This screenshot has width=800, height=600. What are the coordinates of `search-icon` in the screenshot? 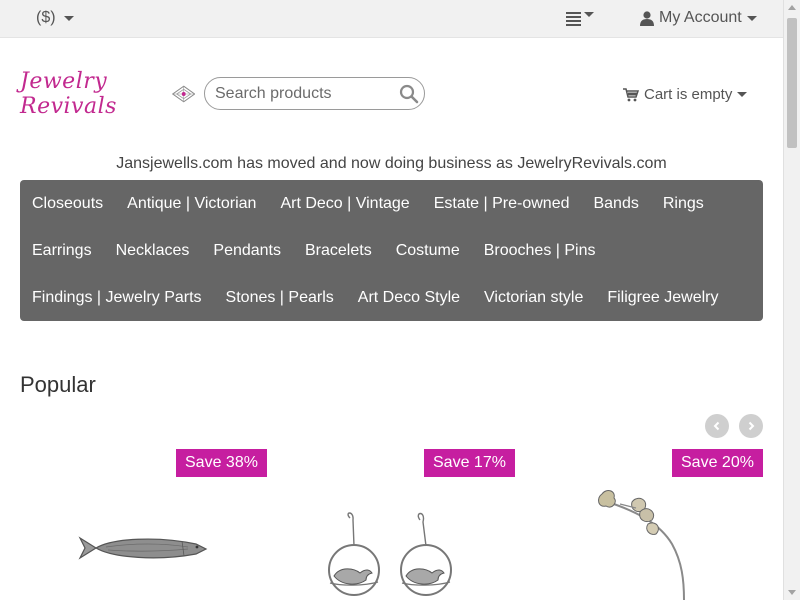 It's located at (409, 94).